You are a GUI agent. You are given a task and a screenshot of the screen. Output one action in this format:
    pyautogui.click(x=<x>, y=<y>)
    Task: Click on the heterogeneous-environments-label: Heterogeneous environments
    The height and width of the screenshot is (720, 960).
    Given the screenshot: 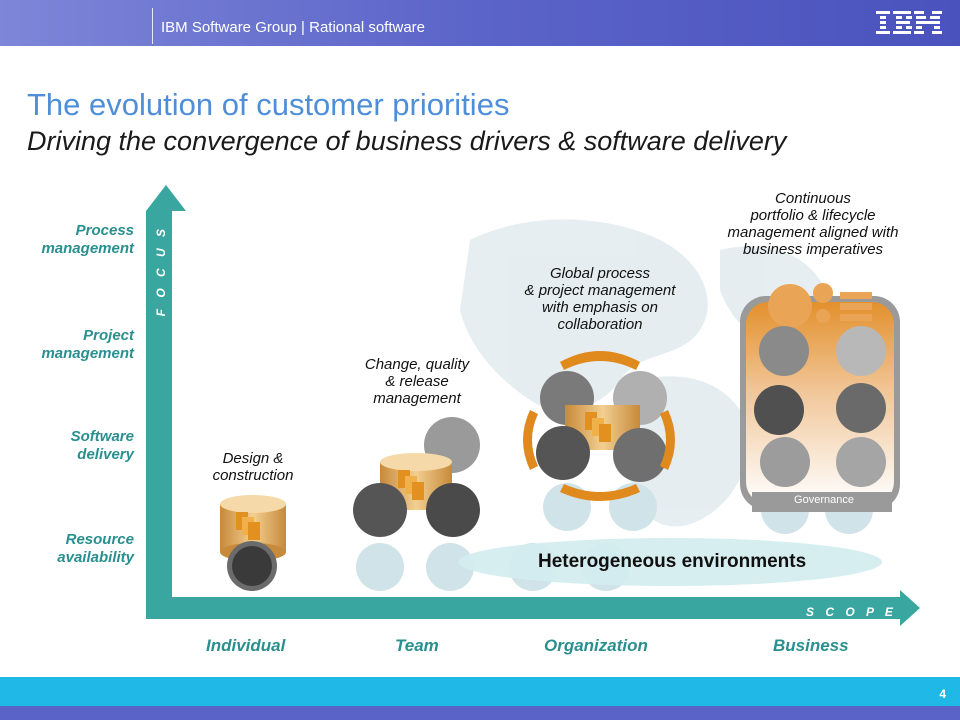 What is the action you would take?
    pyautogui.click(x=672, y=561)
    